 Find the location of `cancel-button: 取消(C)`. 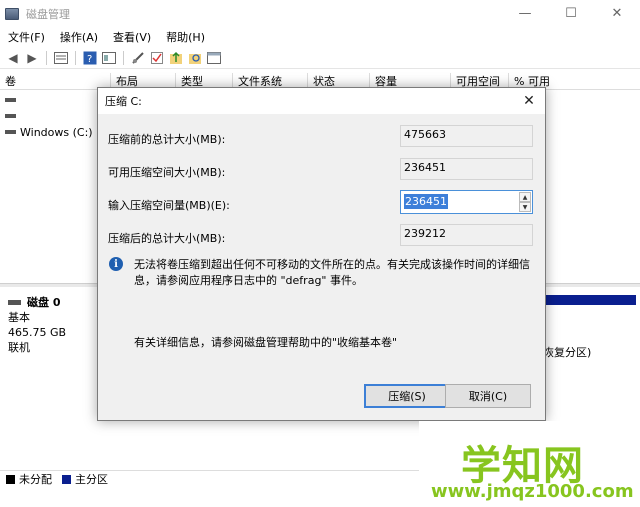

cancel-button: 取消(C) is located at coordinates (488, 396).